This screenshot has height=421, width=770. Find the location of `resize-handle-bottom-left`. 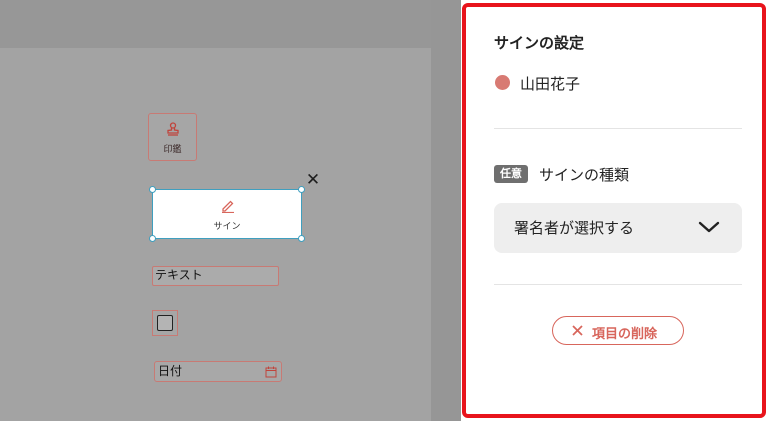

resize-handle-bottom-left is located at coordinates (152, 238).